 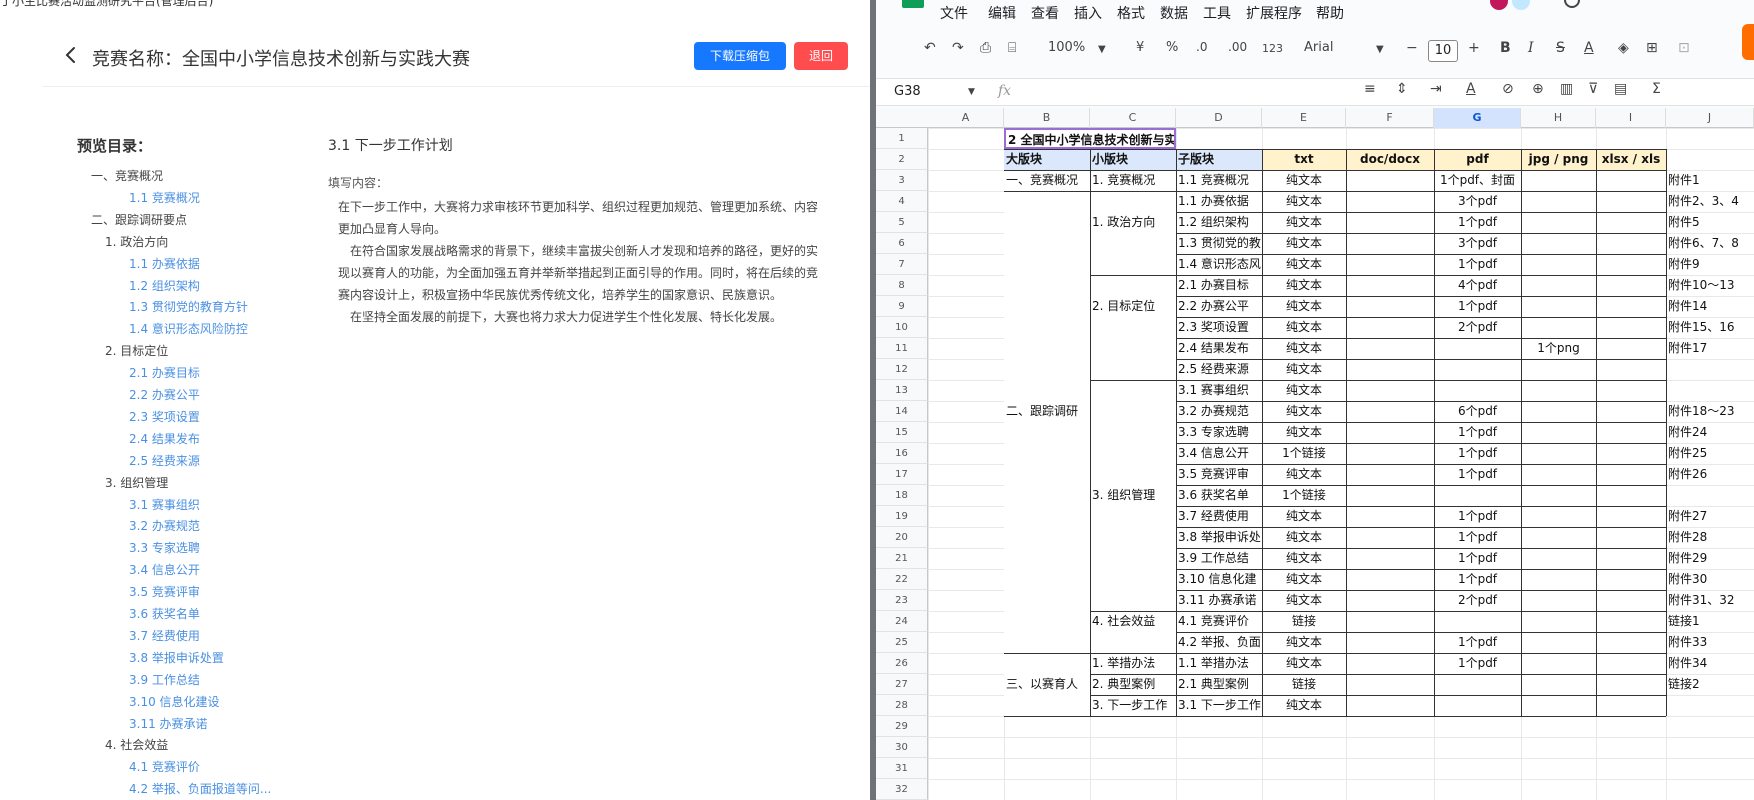 I want to click on subblock-cell: 3.10 信息化建, so click(x=1219, y=579).